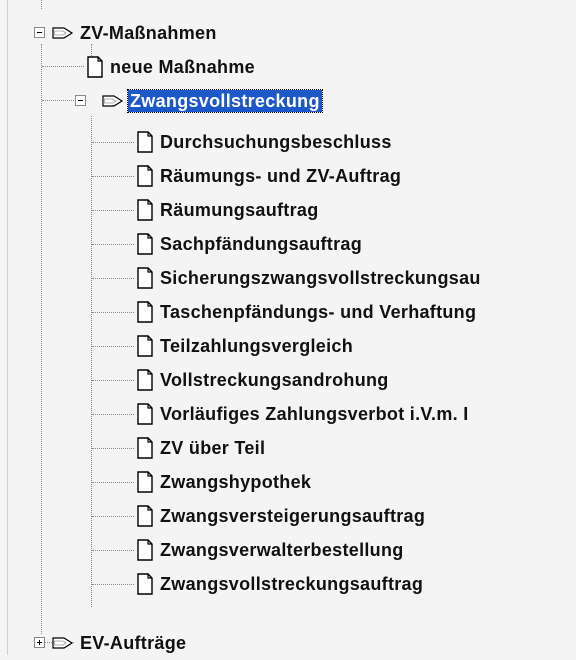 This screenshot has height=660, width=576. I want to click on tree-item: Zwangsverwalterbestellung, so click(271, 550).